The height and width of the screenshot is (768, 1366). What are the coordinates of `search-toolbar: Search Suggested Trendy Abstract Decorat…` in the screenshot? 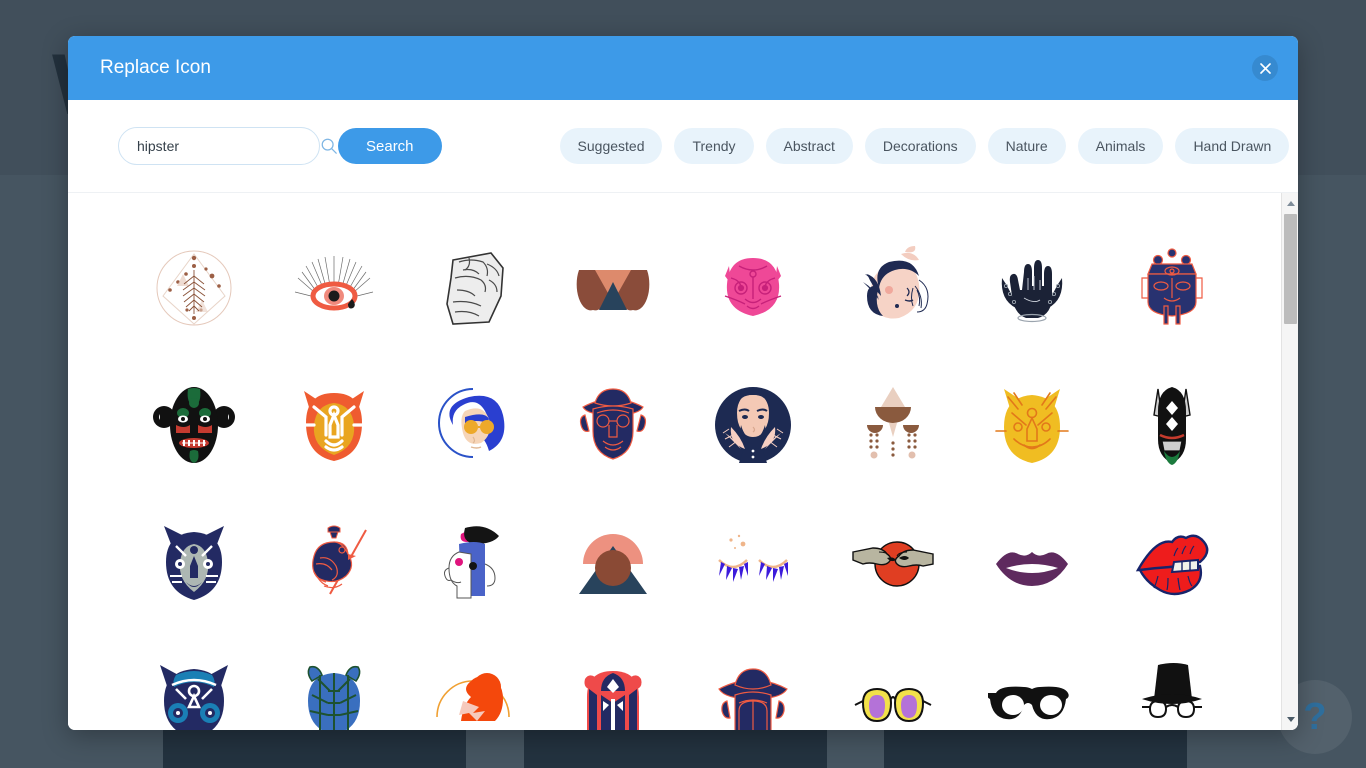 It's located at (683, 146).